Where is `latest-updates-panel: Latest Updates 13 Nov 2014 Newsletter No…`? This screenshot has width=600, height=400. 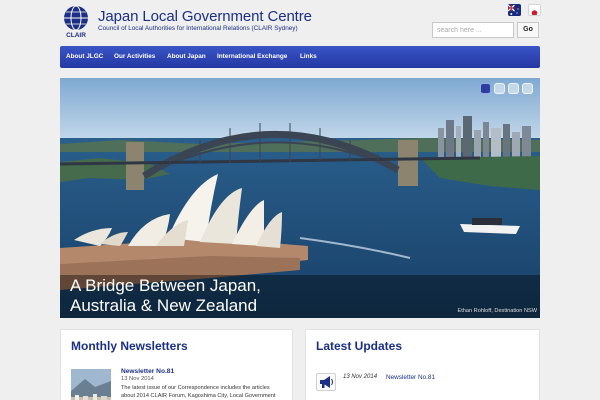
latest-updates-panel: Latest Updates 13 Nov 2014 Newsletter No… is located at coordinates (422, 364).